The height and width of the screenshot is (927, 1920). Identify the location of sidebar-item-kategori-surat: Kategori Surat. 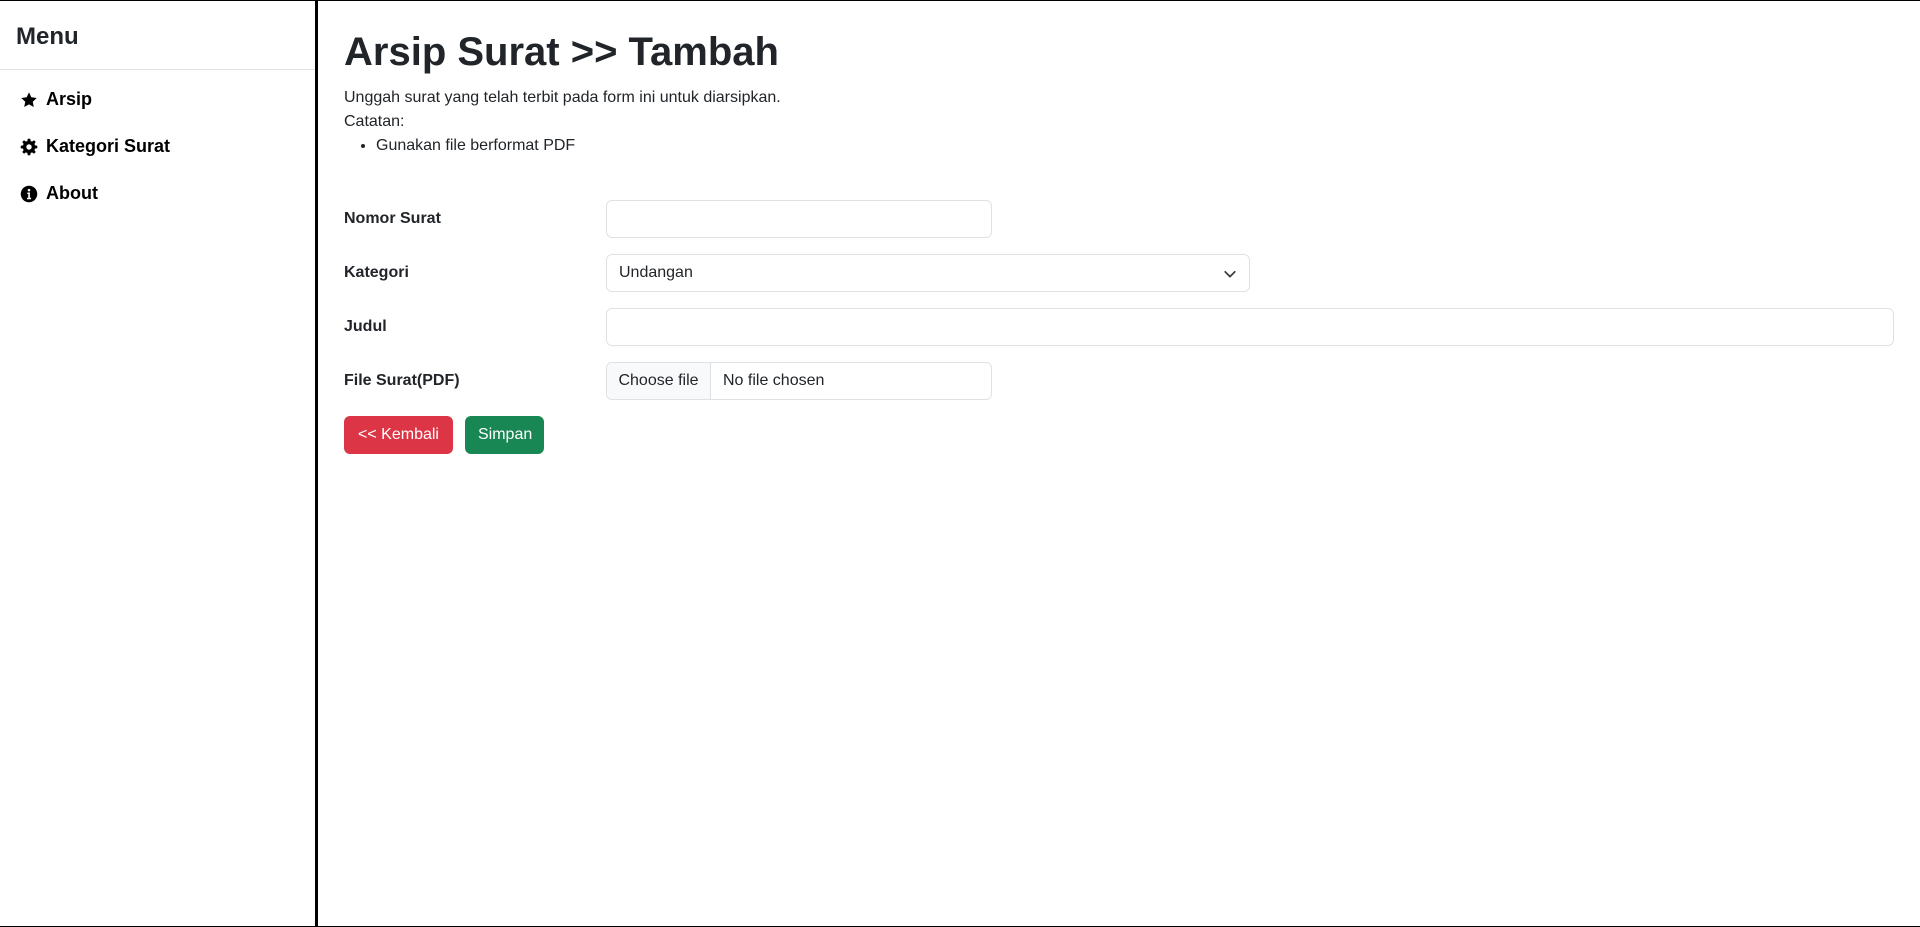
(157, 146).